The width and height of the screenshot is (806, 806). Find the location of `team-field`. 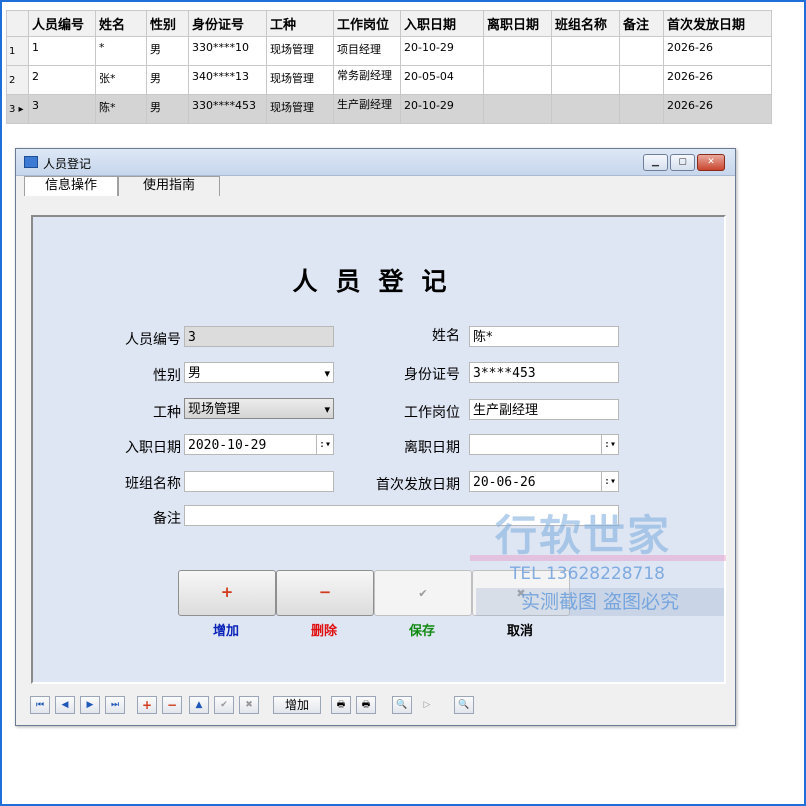

team-field is located at coordinates (259, 481).